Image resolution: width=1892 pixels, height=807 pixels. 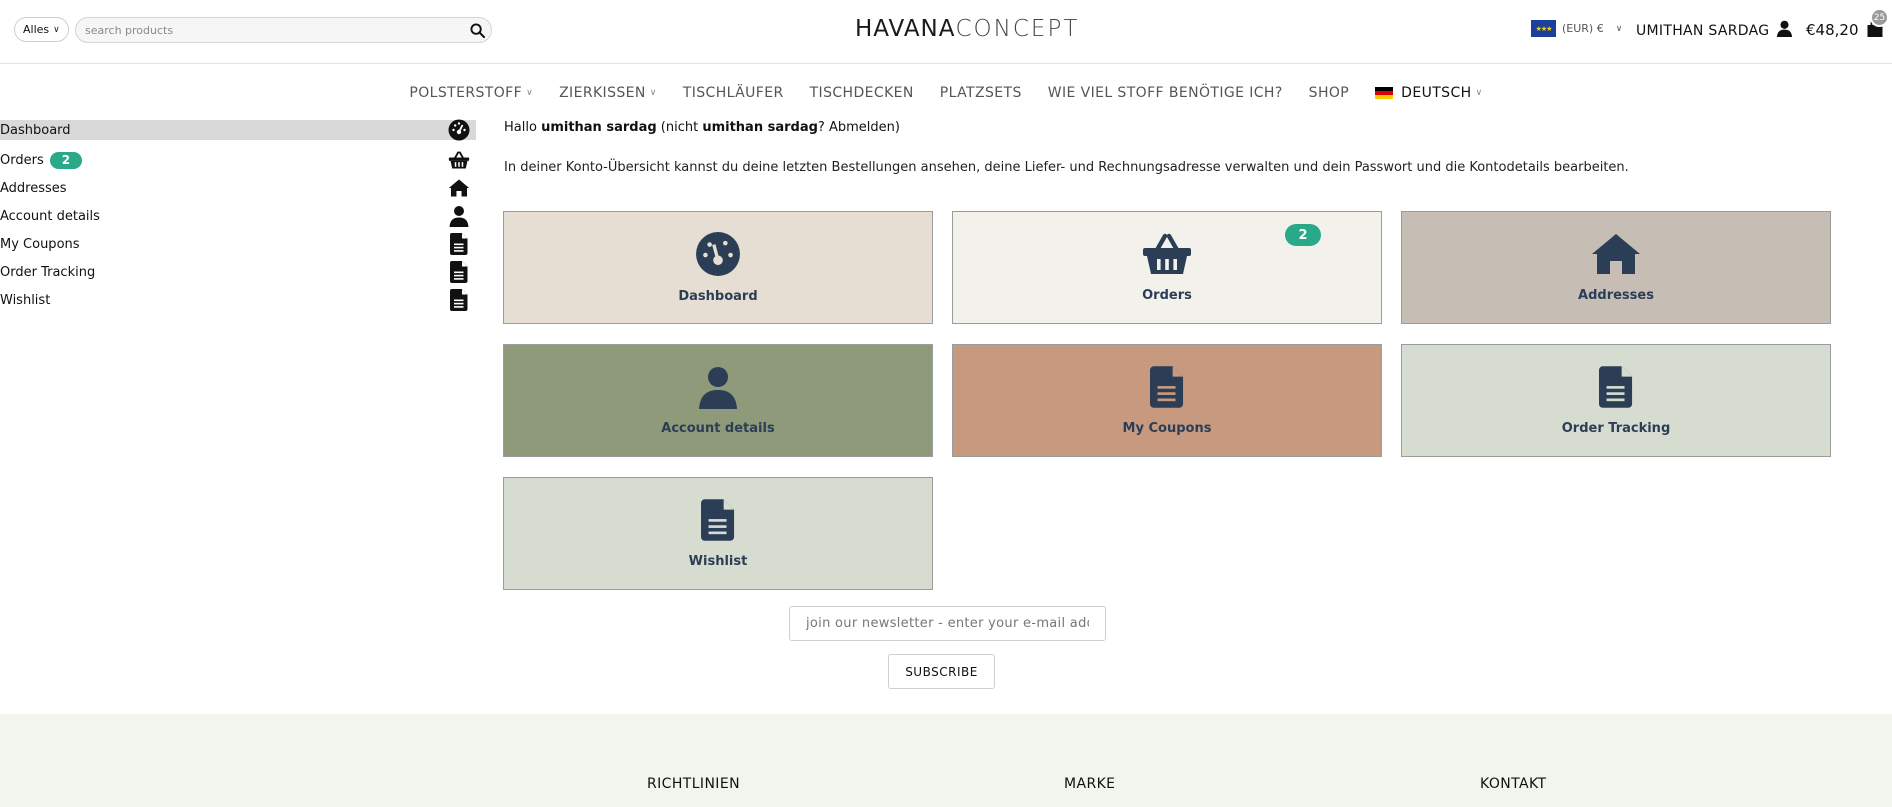 What do you see at coordinates (35, 130) in the screenshot?
I see `sidebar-item-label: Dashboard` at bounding box center [35, 130].